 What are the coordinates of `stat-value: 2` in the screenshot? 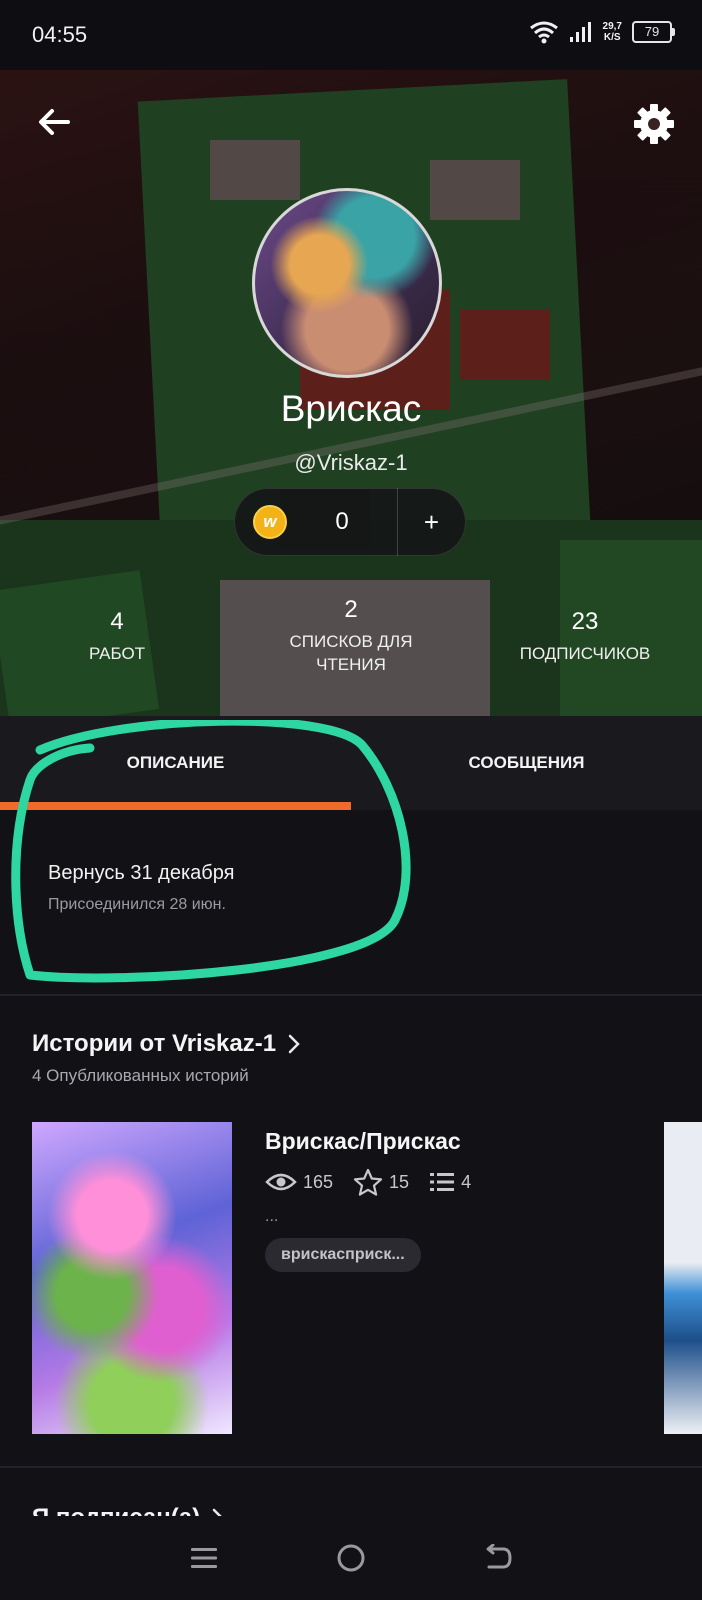 It's located at (351, 609).